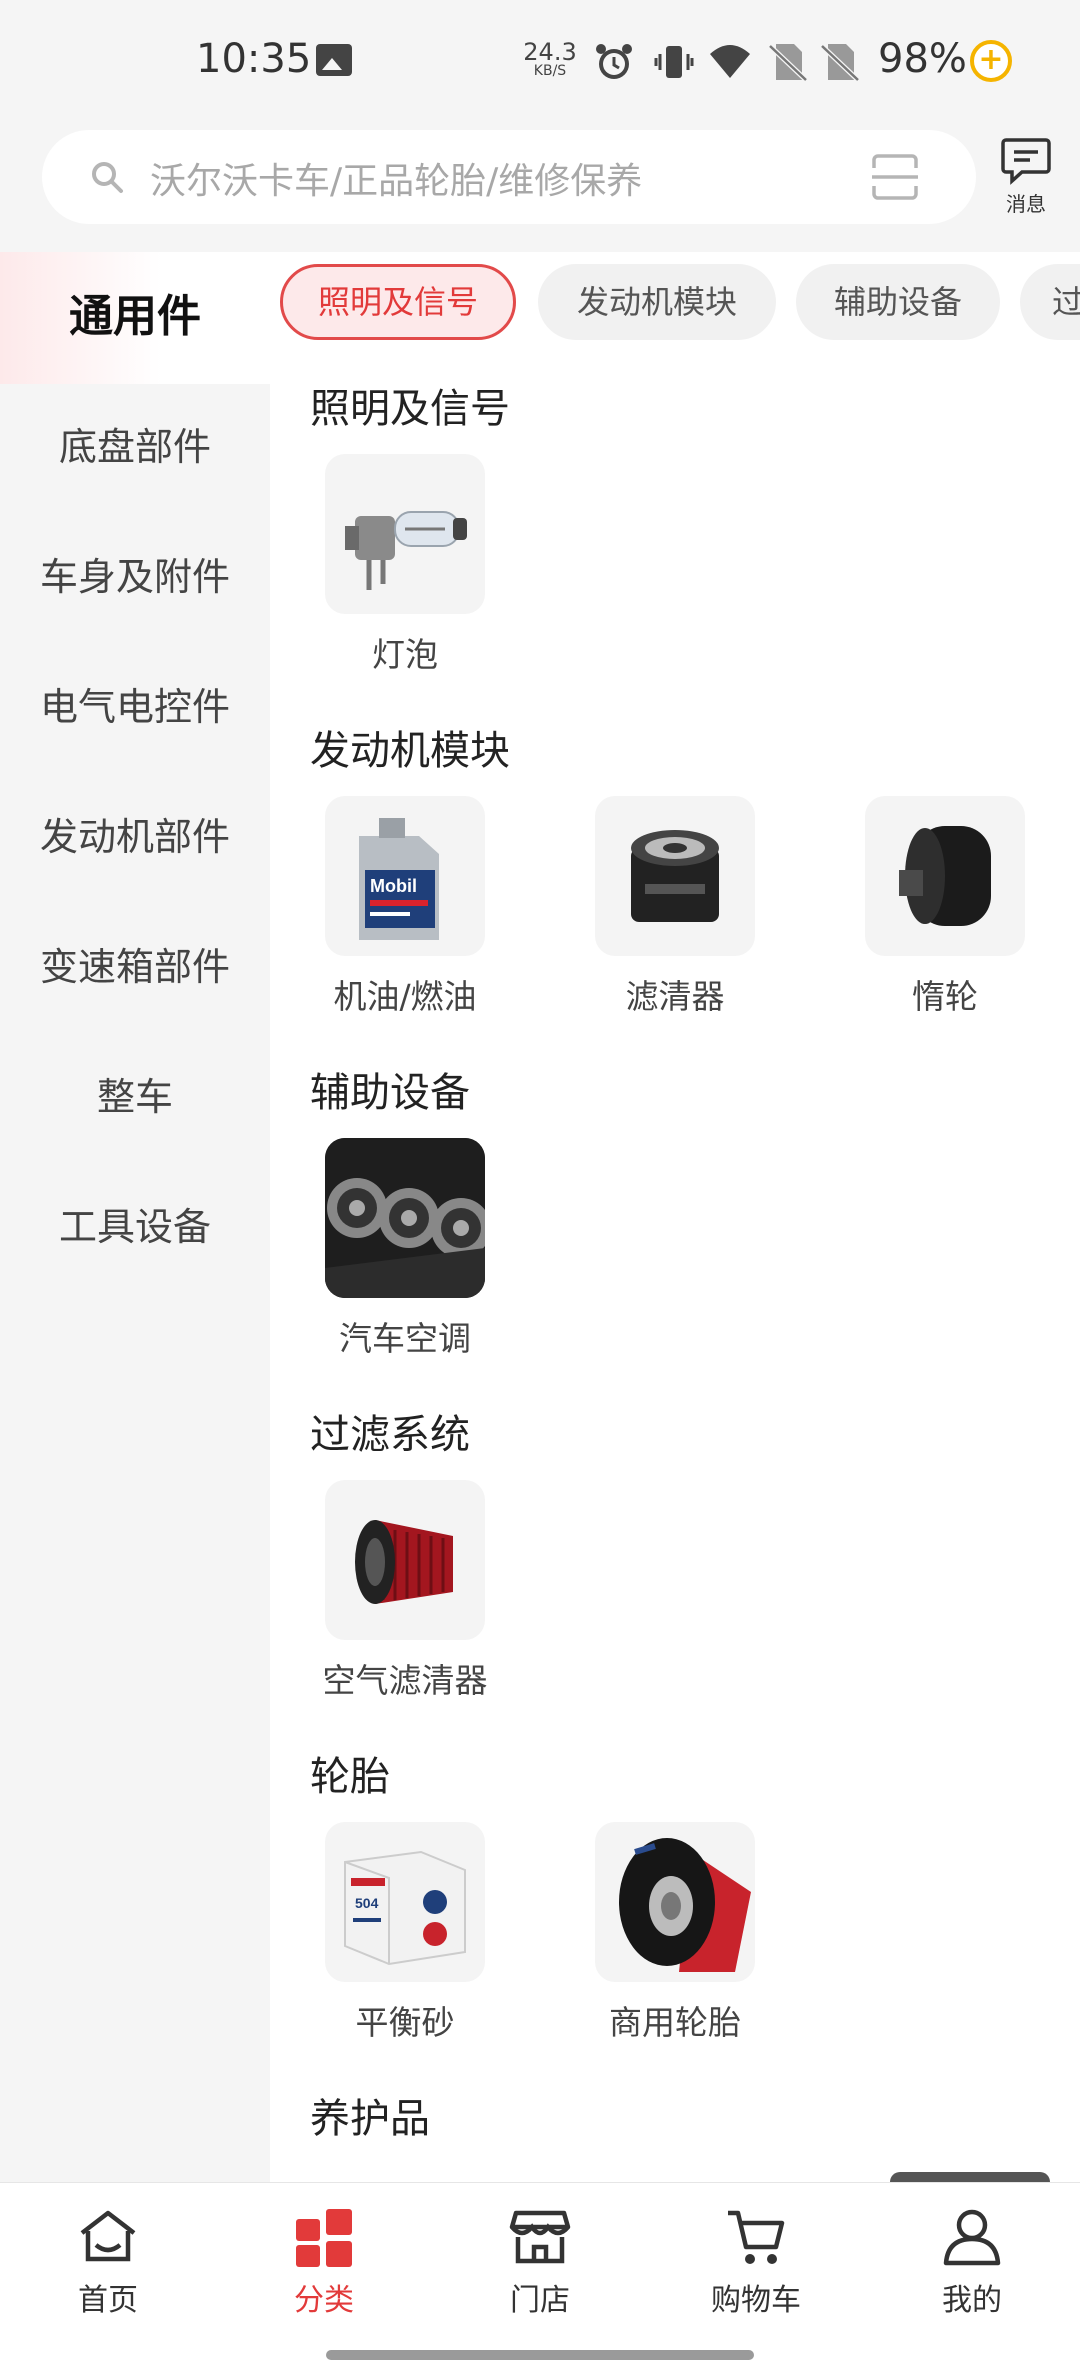 The width and height of the screenshot is (1080, 2376). What do you see at coordinates (898, 302) in the screenshot?
I see `chip-auxiliary: 辅助设备` at bounding box center [898, 302].